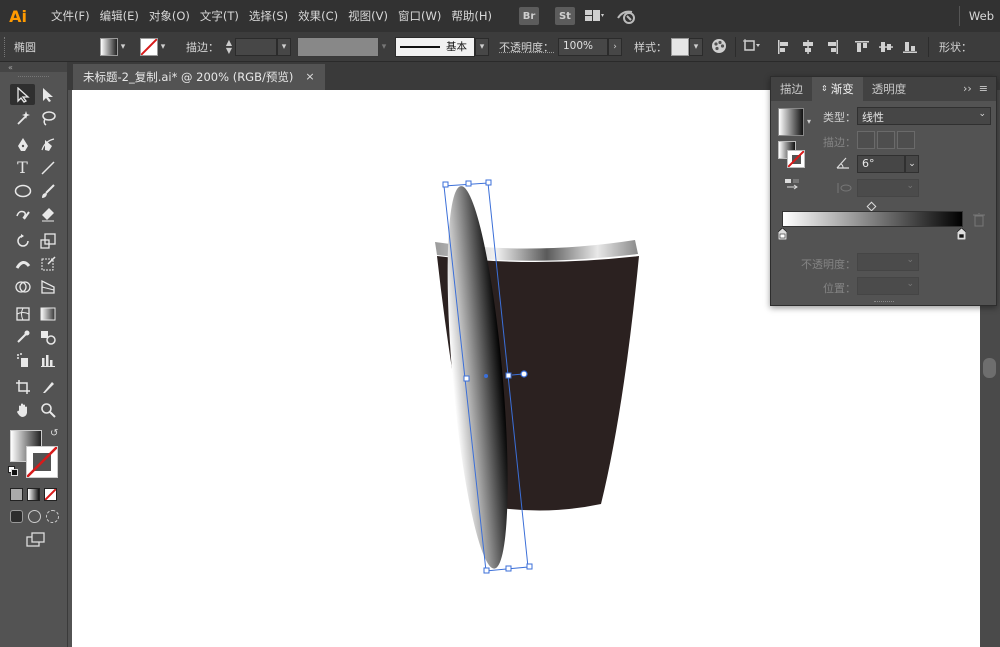 The height and width of the screenshot is (647, 1000). What do you see at coordinates (338, 46) in the screenshot?
I see `variable-width-profile` at bounding box center [338, 46].